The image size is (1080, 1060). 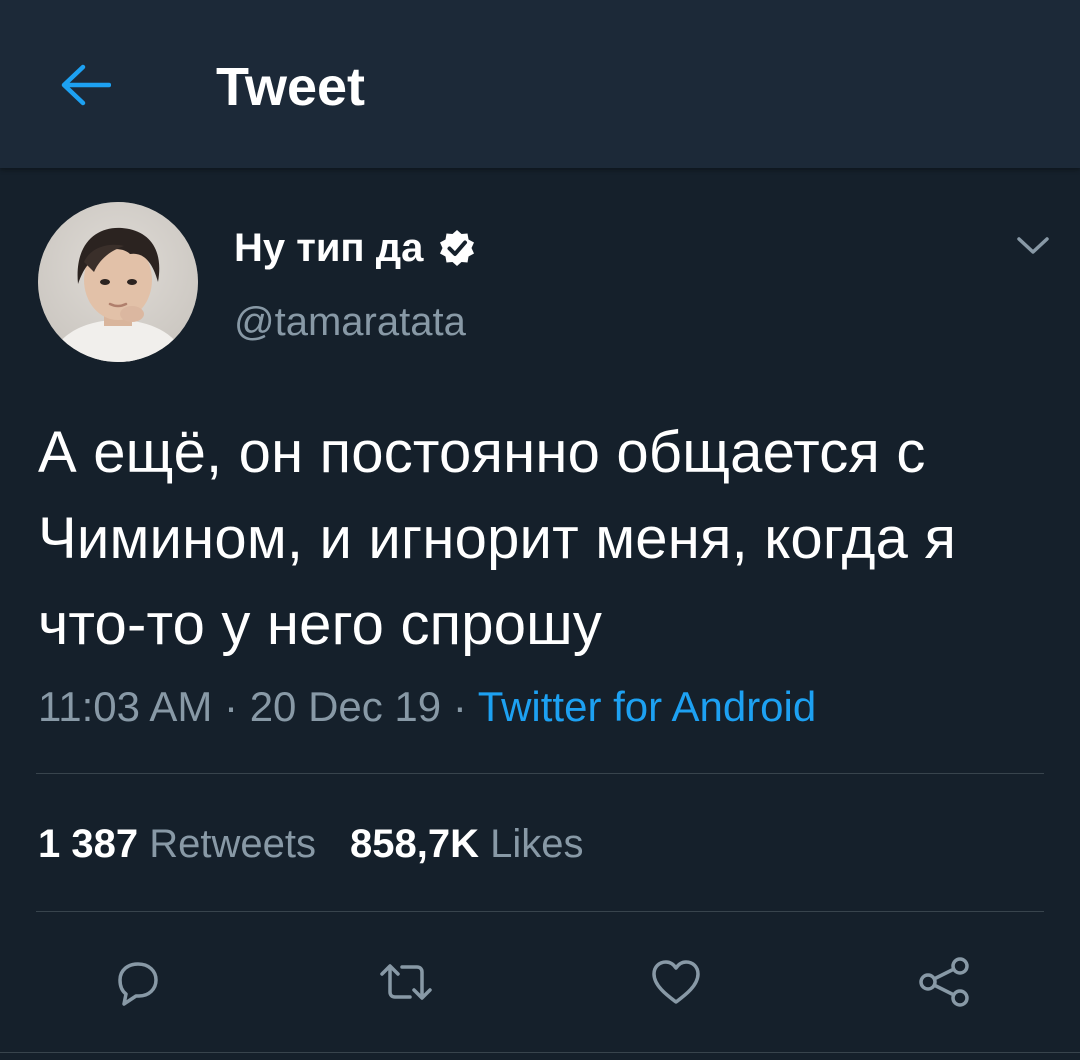 What do you see at coordinates (540, 982) in the screenshot?
I see `tweet-actions-bar` at bounding box center [540, 982].